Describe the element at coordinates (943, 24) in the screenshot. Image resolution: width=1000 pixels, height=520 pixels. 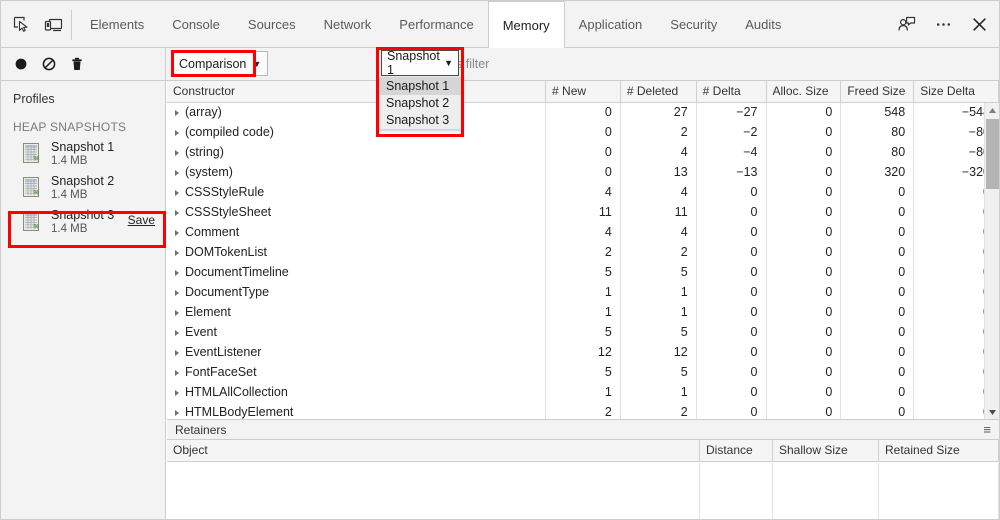
I see `more-options-icon` at that location.